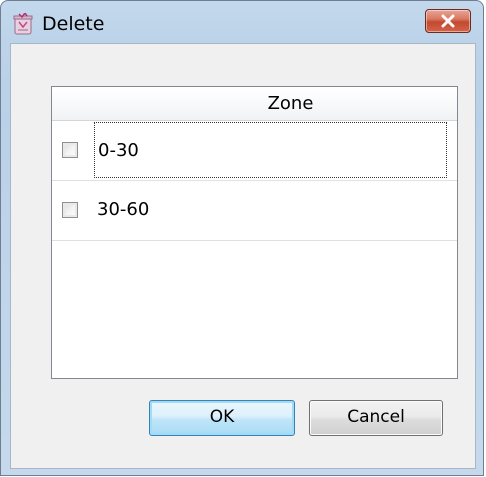 The width and height of the screenshot is (486, 477). What do you see at coordinates (290, 103) in the screenshot?
I see `column-header-label: Zone` at bounding box center [290, 103].